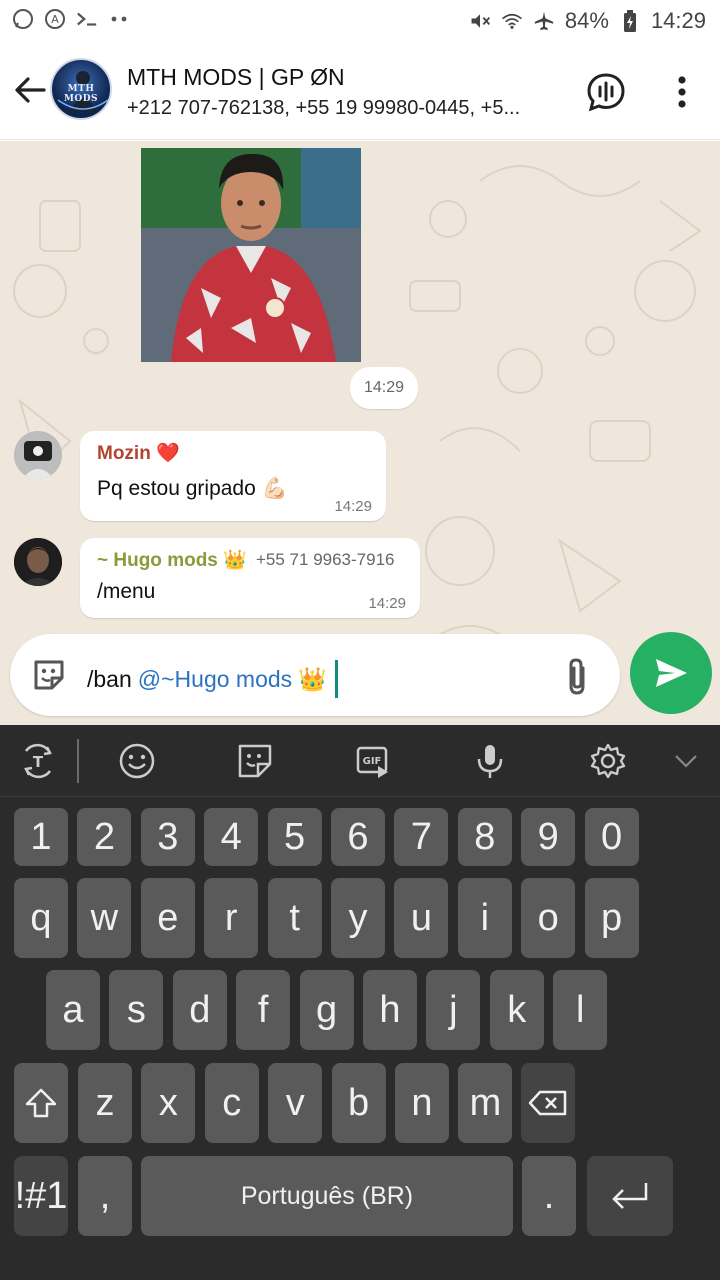 Image resolution: width=720 pixels, height=1280 pixels. I want to click on group-avatar: MTH MODS, so click(81, 89).